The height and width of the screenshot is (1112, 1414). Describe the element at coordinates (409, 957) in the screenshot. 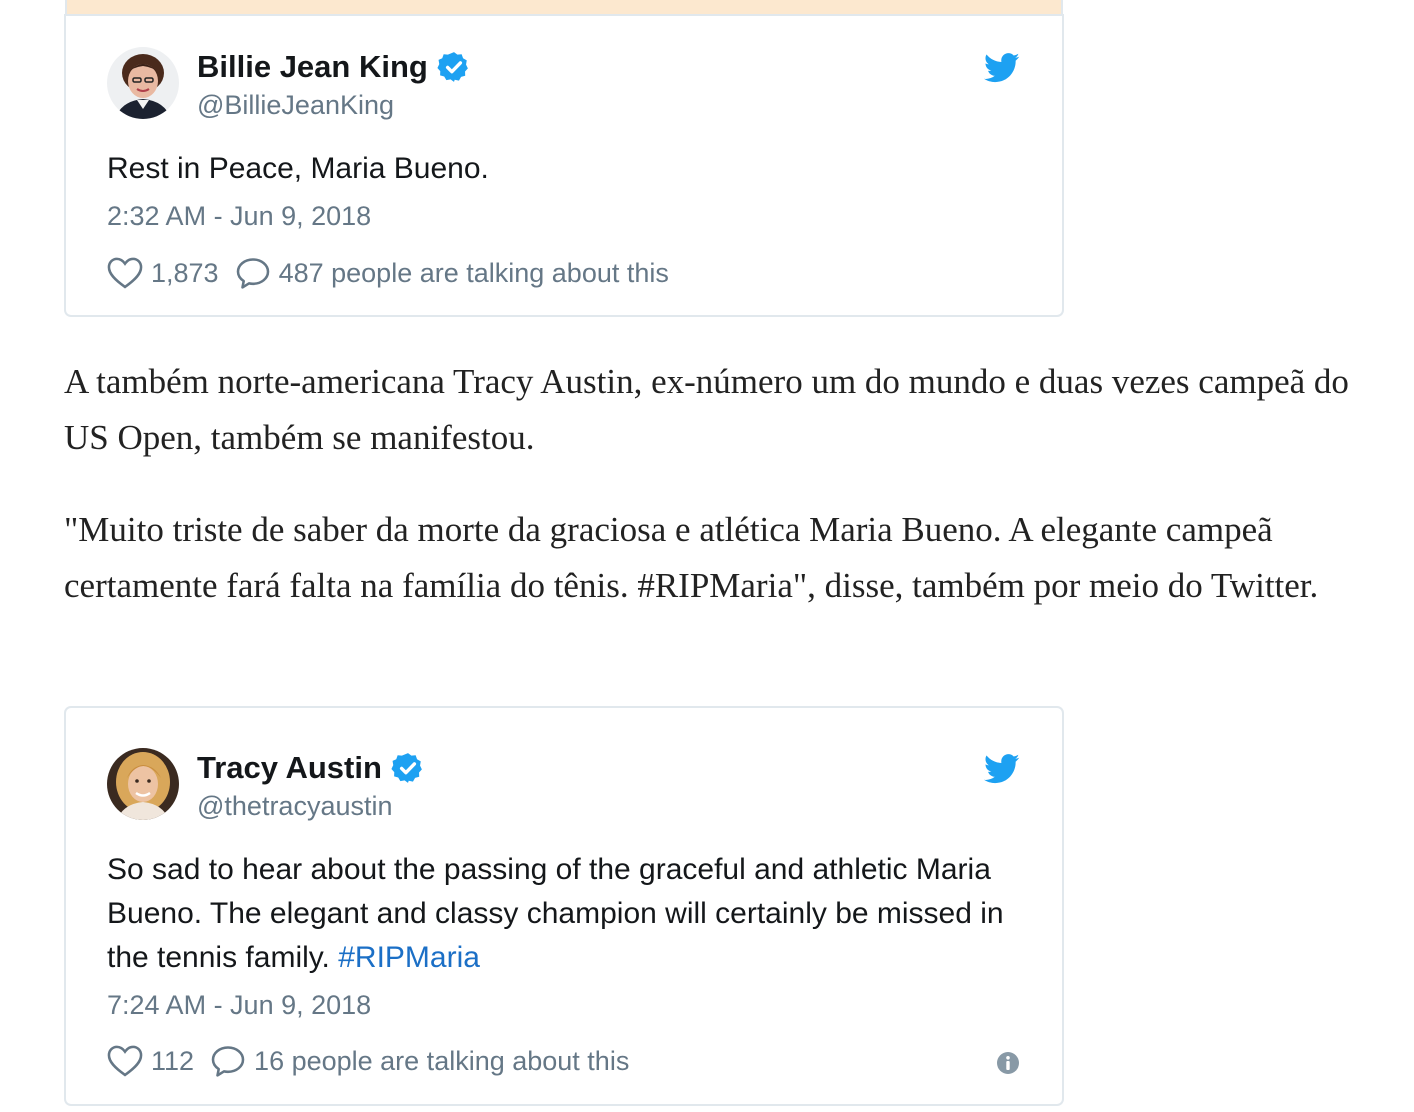

I see `hashtag-link: #RIPMaria` at that location.